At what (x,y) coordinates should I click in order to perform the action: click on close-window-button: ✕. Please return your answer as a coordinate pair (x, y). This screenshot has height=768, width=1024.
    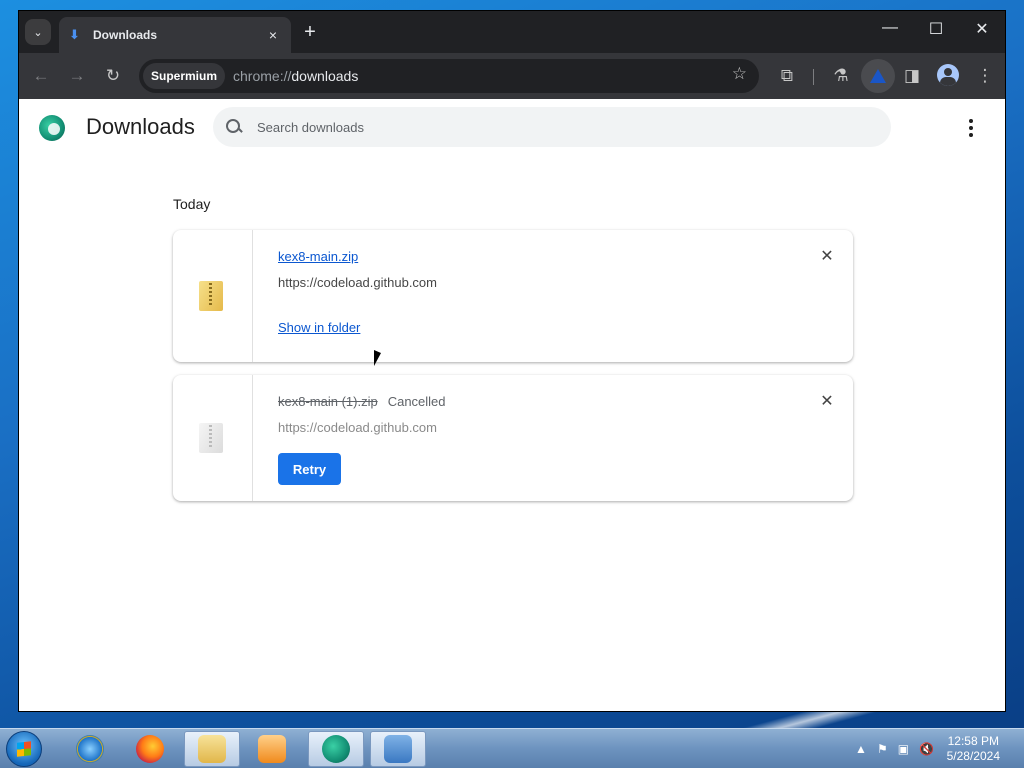
    Looking at the image, I should click on (982, 29).